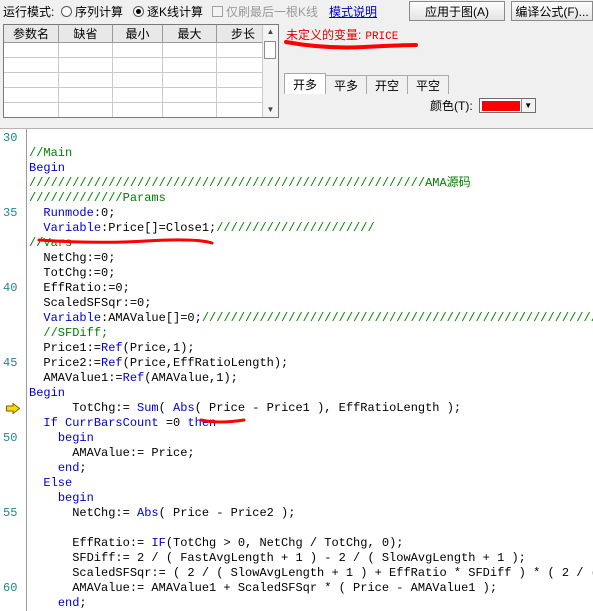 This screenshot has width=593, height=611. Describe the element at coordinates (10, 588) in the screenshot. I see `line-number: 60` at that location.